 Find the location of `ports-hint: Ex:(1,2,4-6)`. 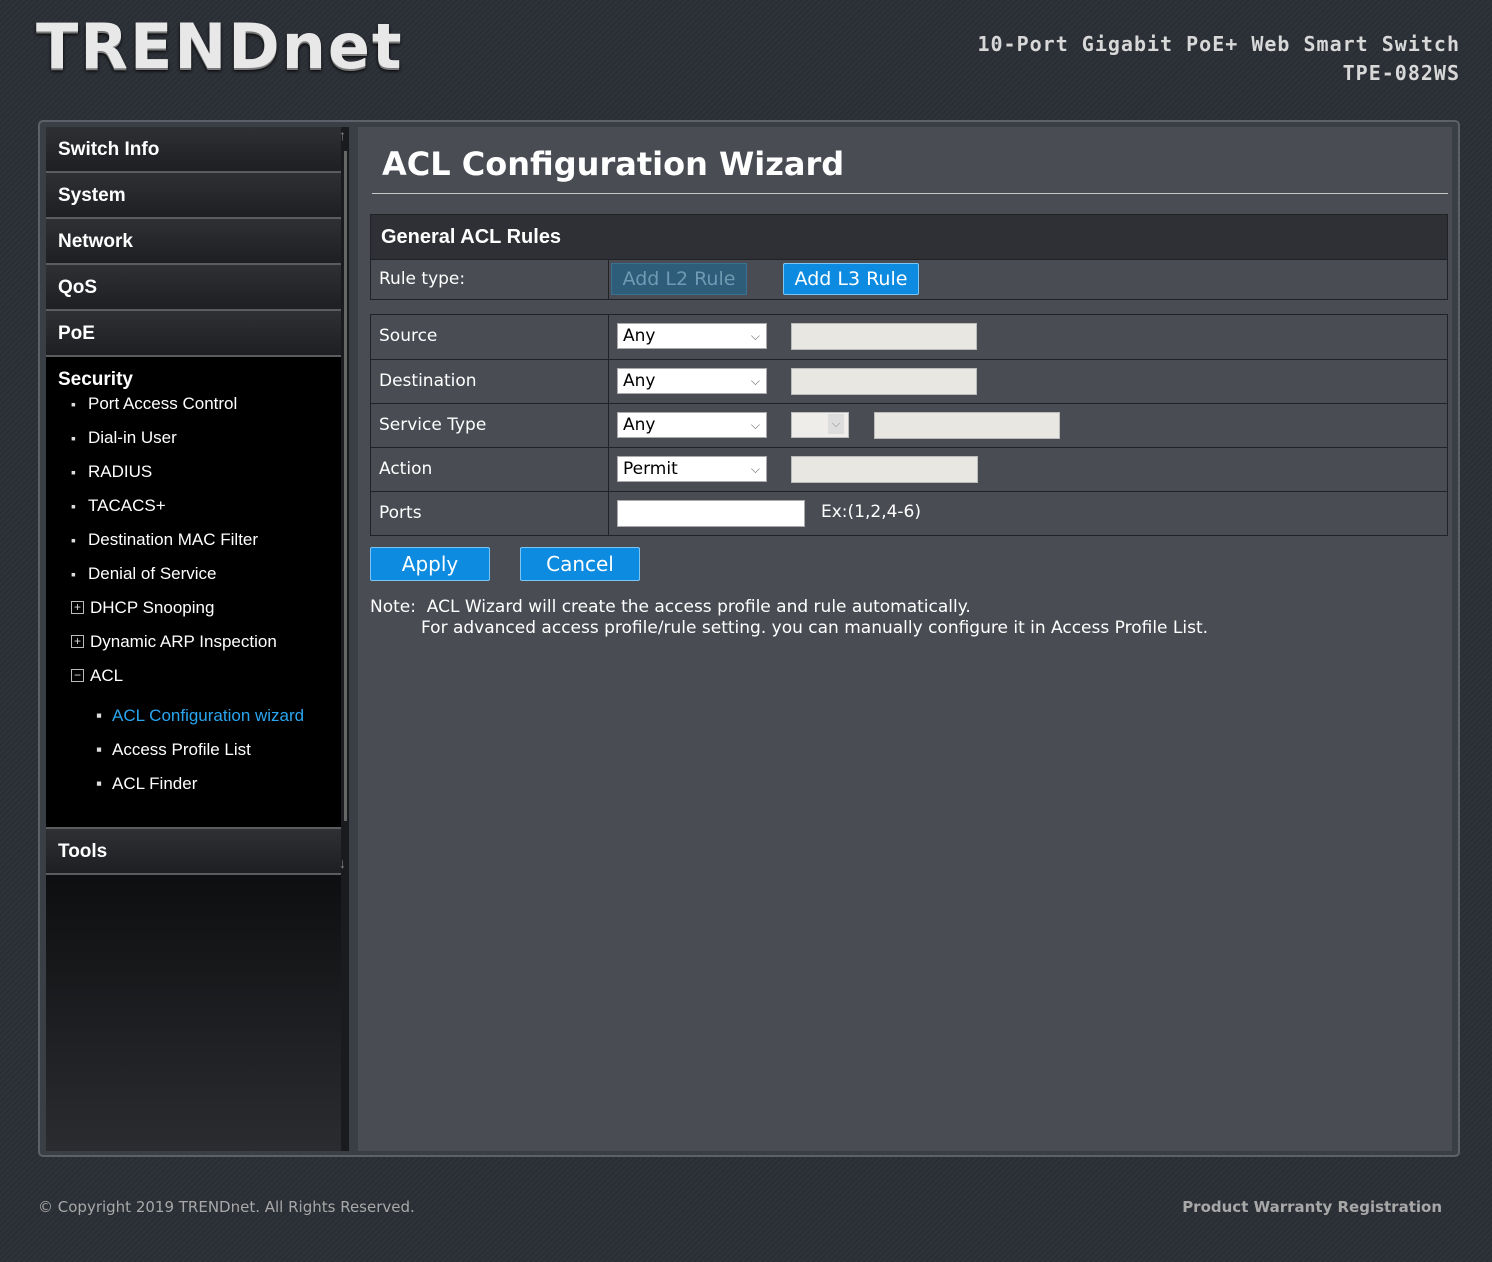

ports-hint: Ex:(1,2,4-6) is located at coordinates (871, 512).